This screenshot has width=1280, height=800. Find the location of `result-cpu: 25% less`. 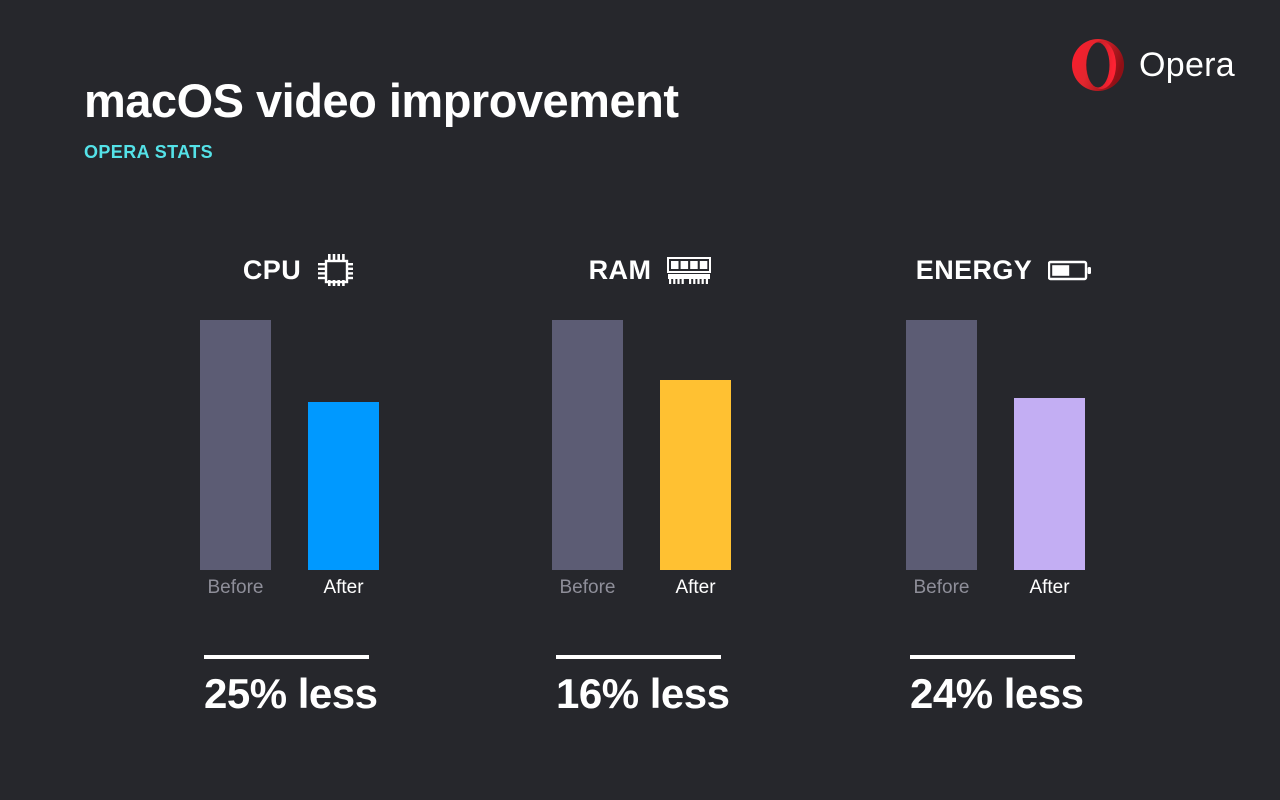

result-cpu: 25% less is located at coordinates (319, 685).